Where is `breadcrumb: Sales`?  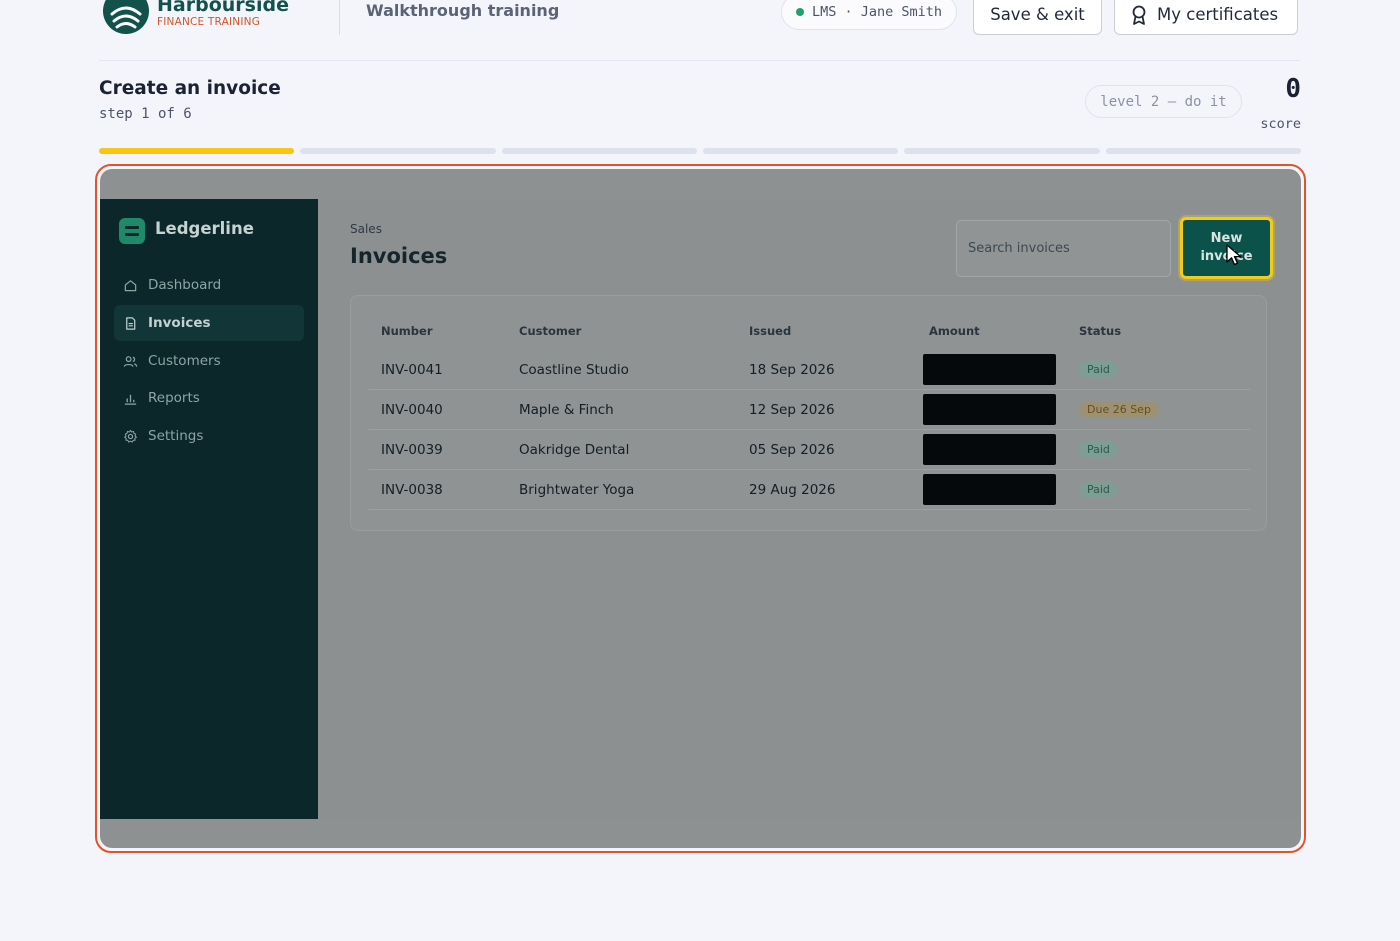
breadcrumb: Sales is located at coordinates (366, 229).